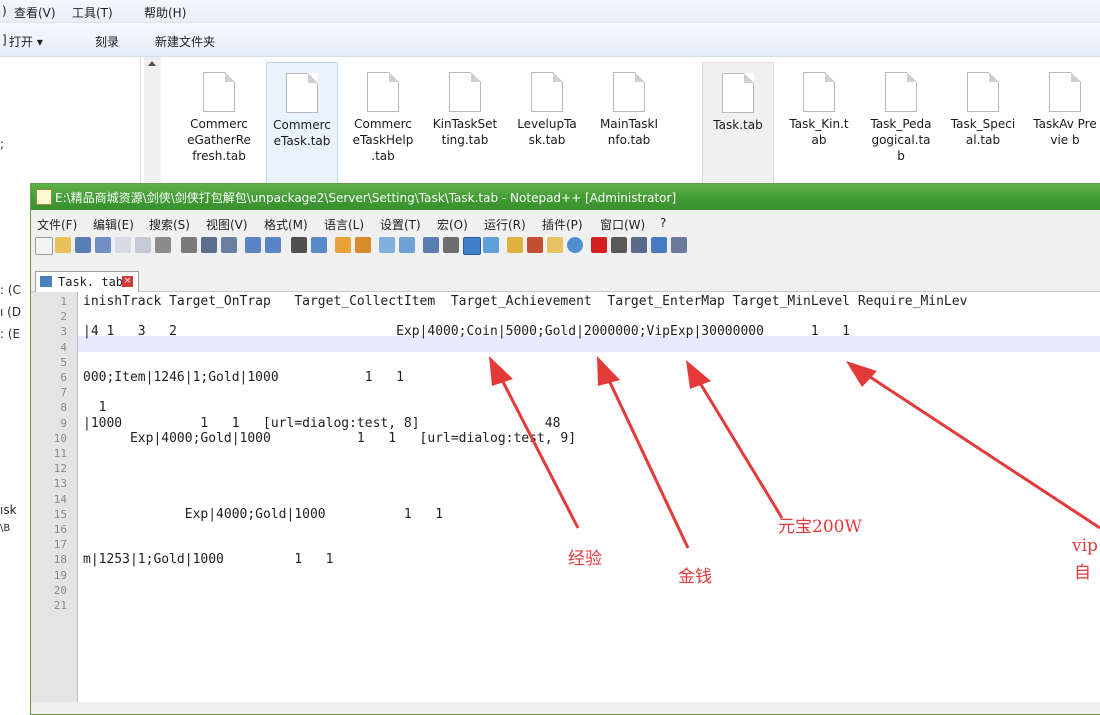  What do you see at coordinates (344, 224) in the screenshot?
I see `menu-language: 语言(L)` at bounding box center [344, 224].